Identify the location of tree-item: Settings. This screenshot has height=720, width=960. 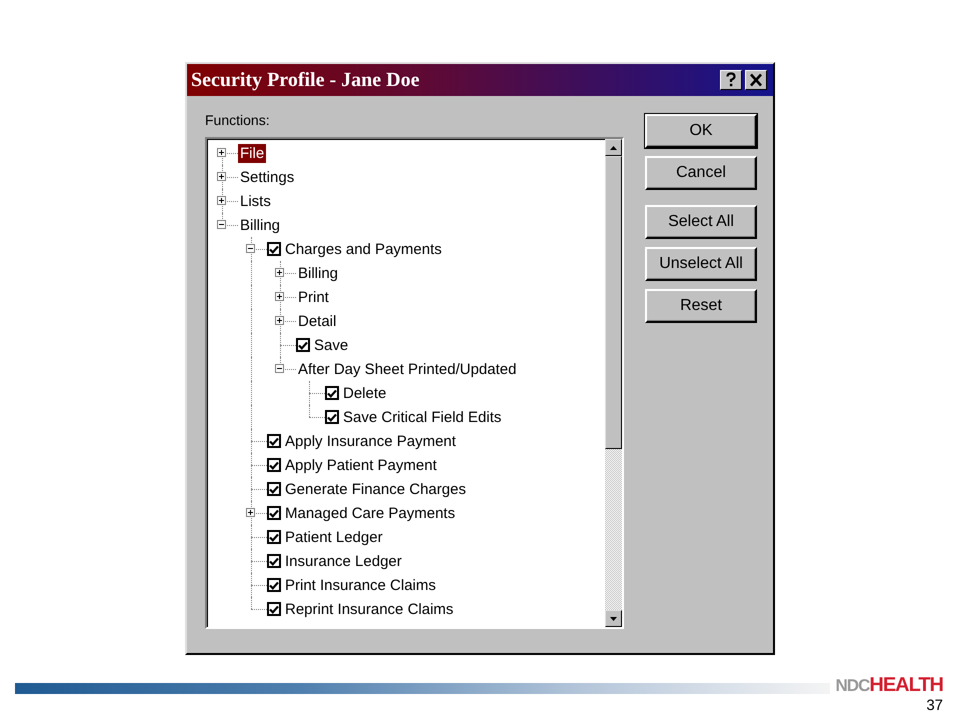
(267, 177).